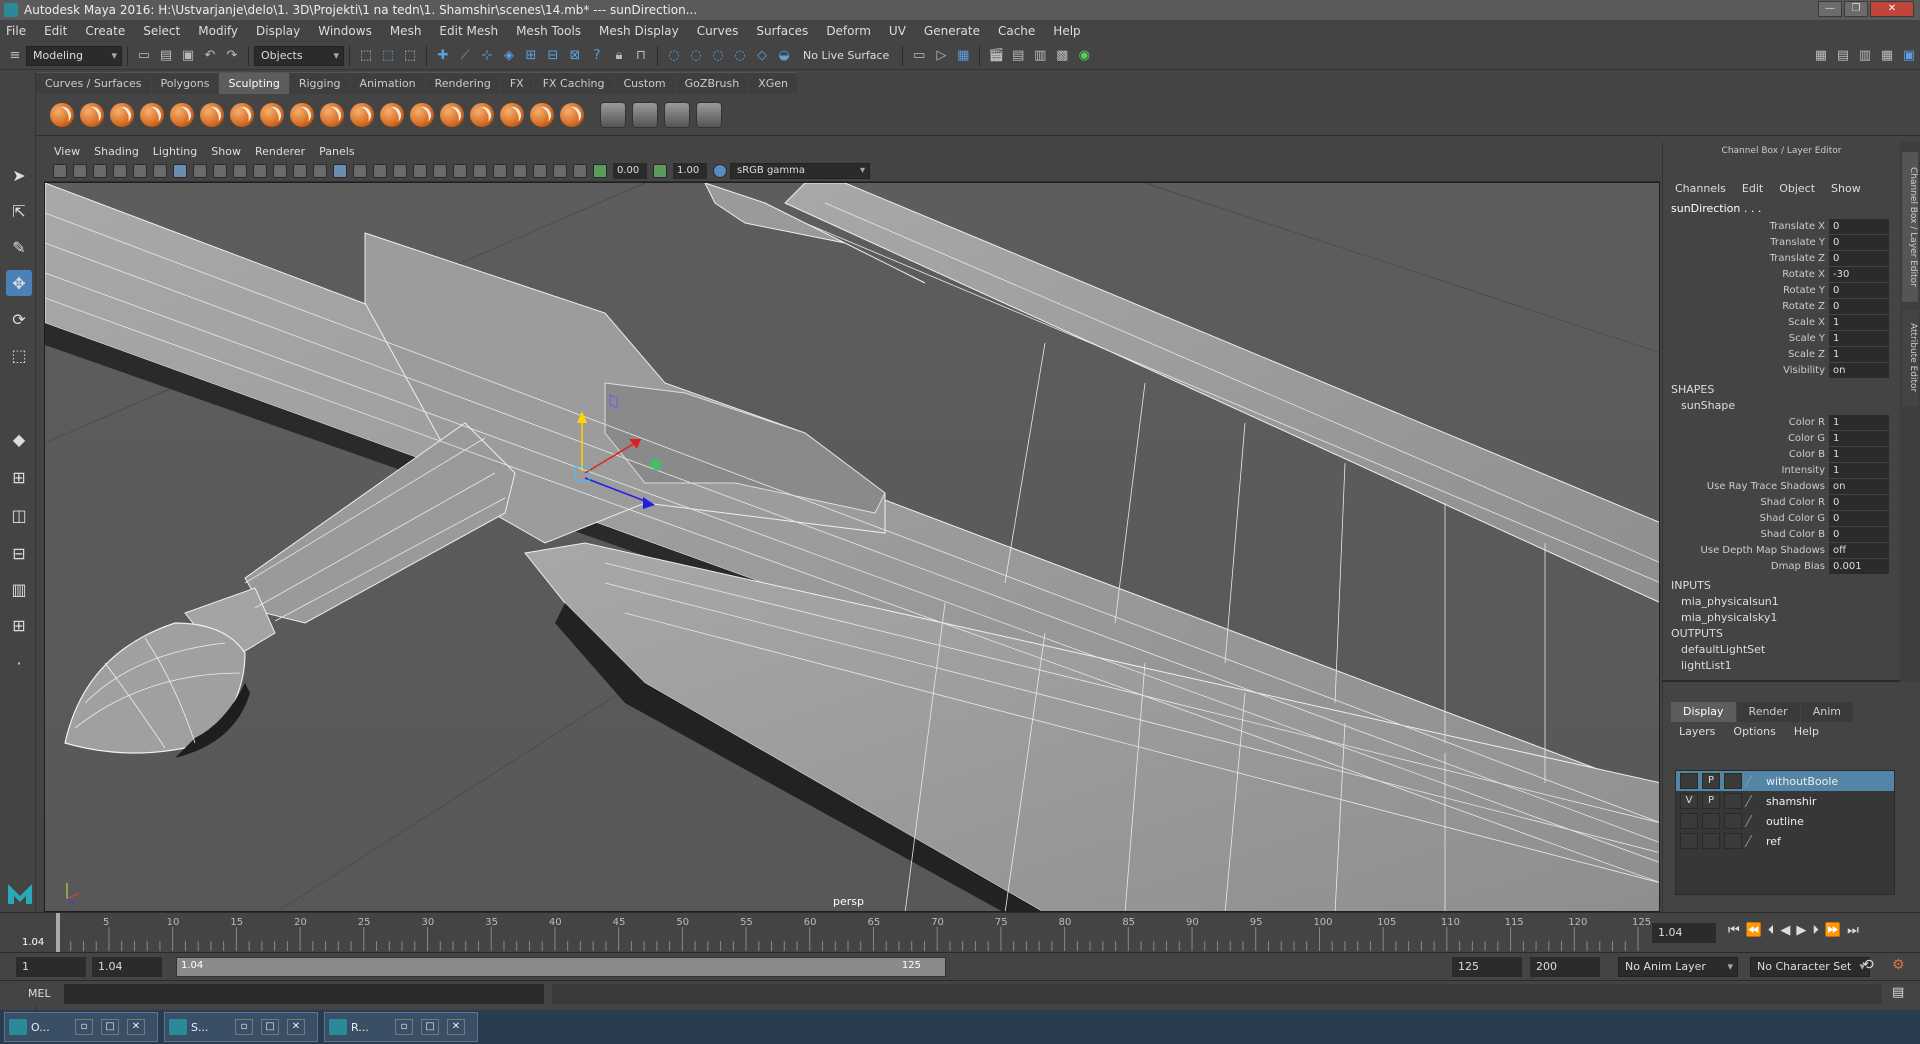 The height and width of the screenshot is (1044, 1920). I want to click on side-by-side-layout-icon: ◫, so click(19, 515).